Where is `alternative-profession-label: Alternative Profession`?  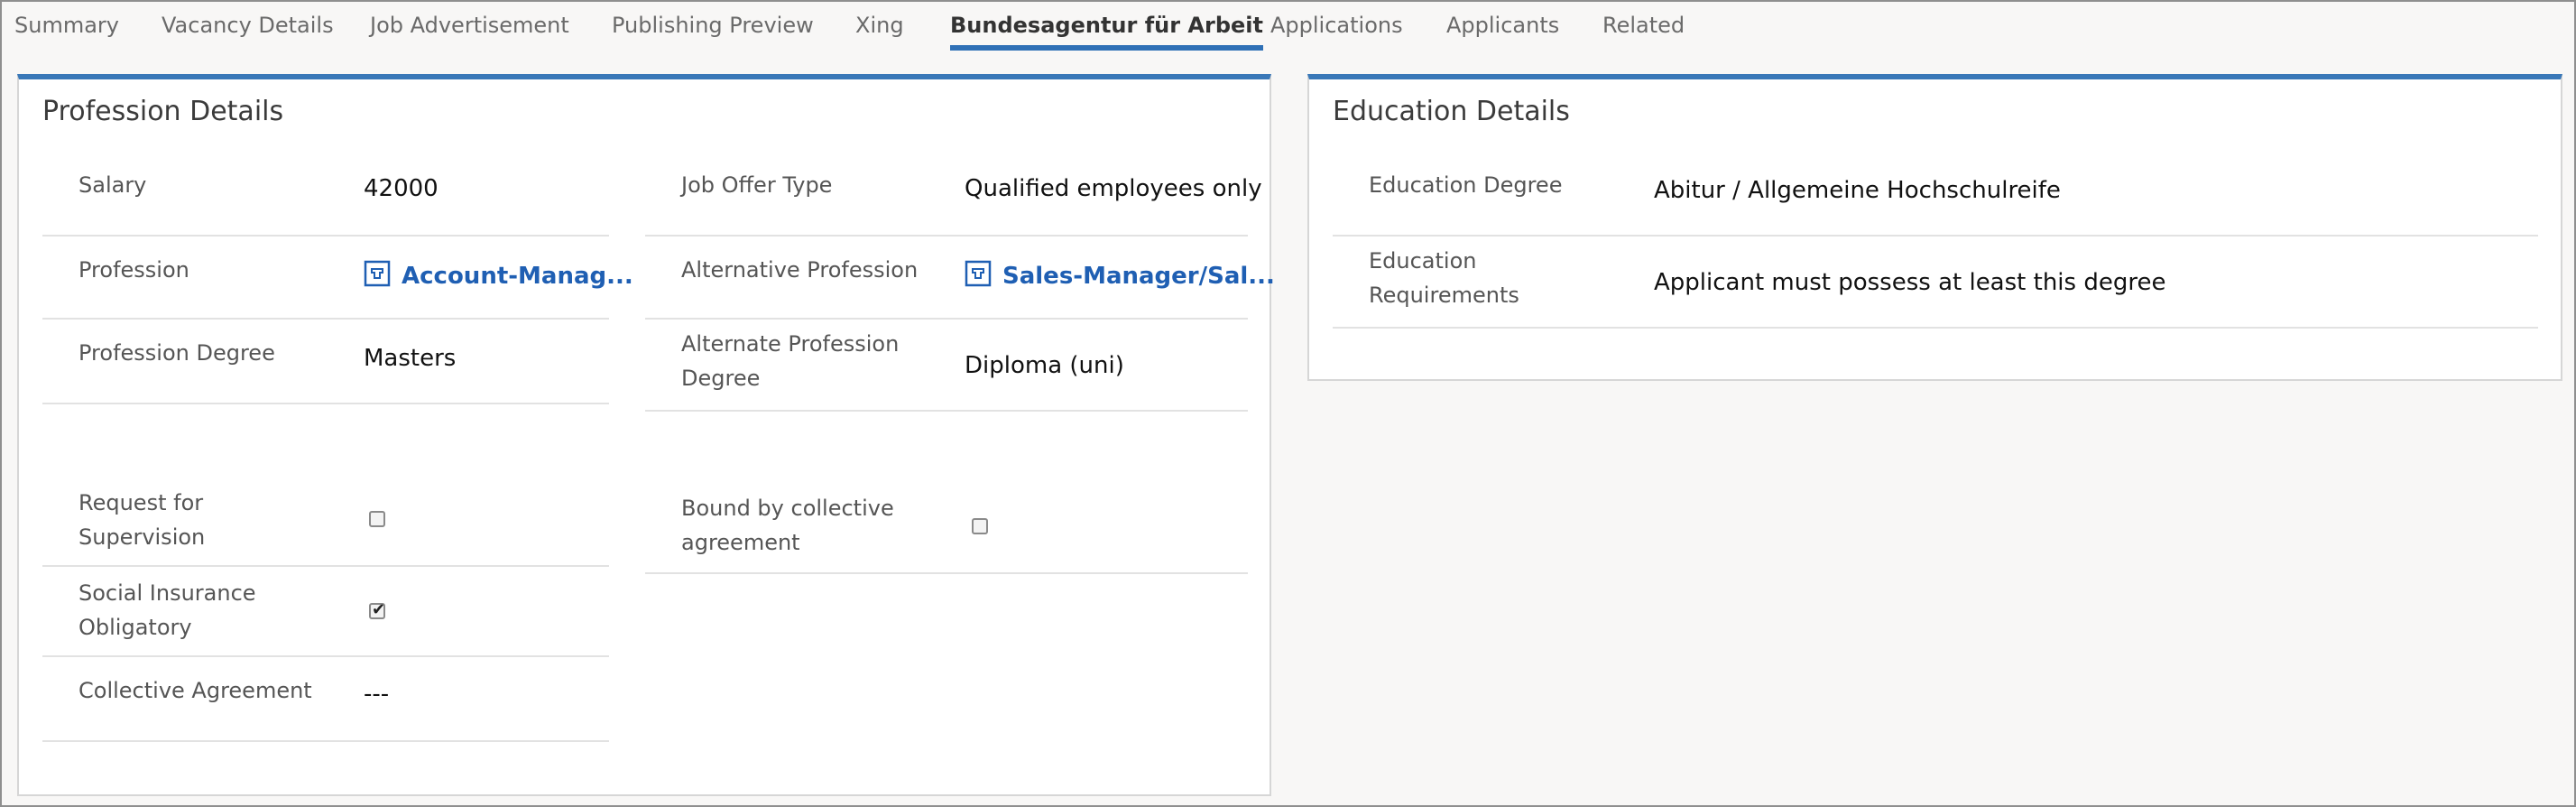
alternative-profession-label: Alternative Profession is located at coordinates (800, 270).